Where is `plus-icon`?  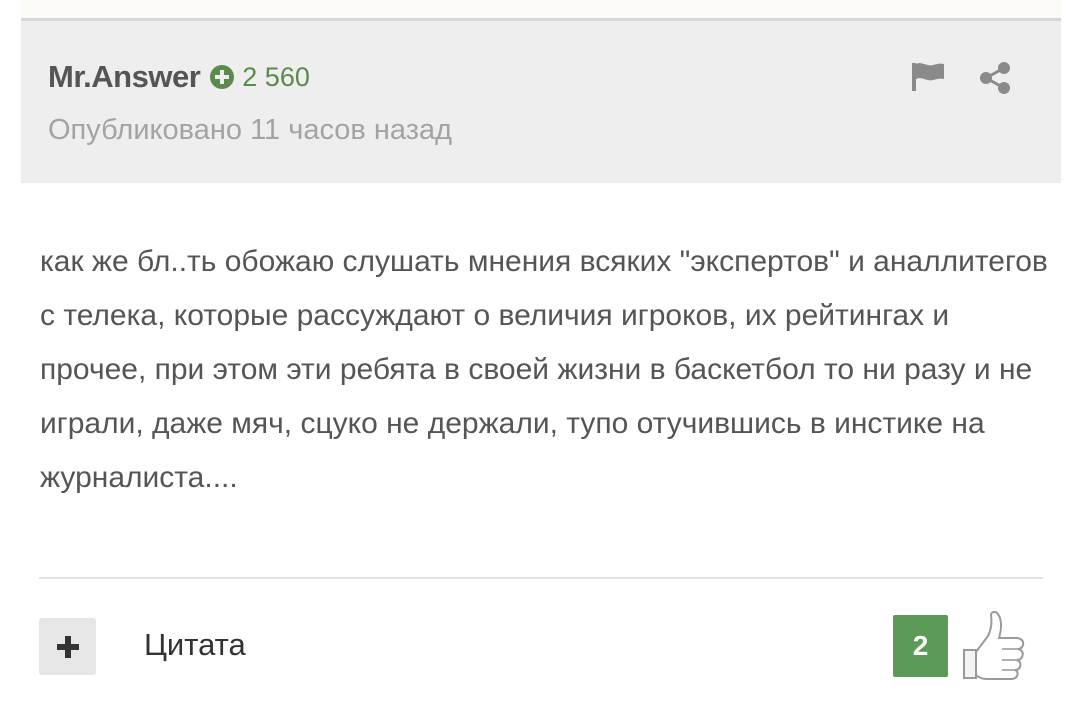
plus-icon is located at coordinates (67, 646).